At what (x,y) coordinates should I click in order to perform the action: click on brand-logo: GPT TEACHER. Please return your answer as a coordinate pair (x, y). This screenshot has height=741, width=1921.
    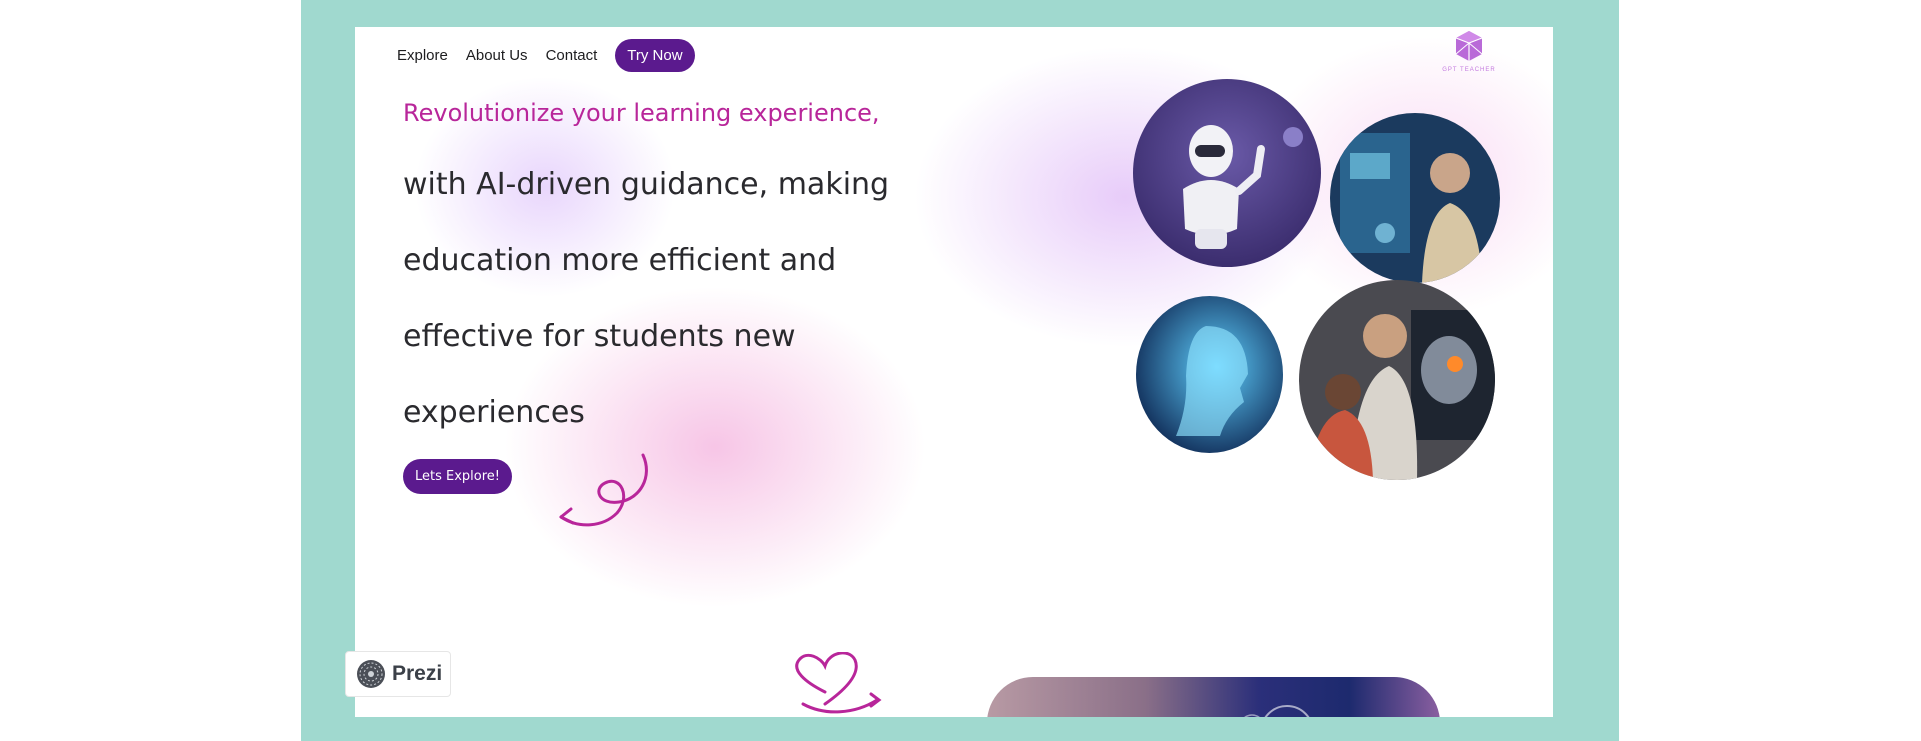
    Looking at the image, I should click on (1469, 51).